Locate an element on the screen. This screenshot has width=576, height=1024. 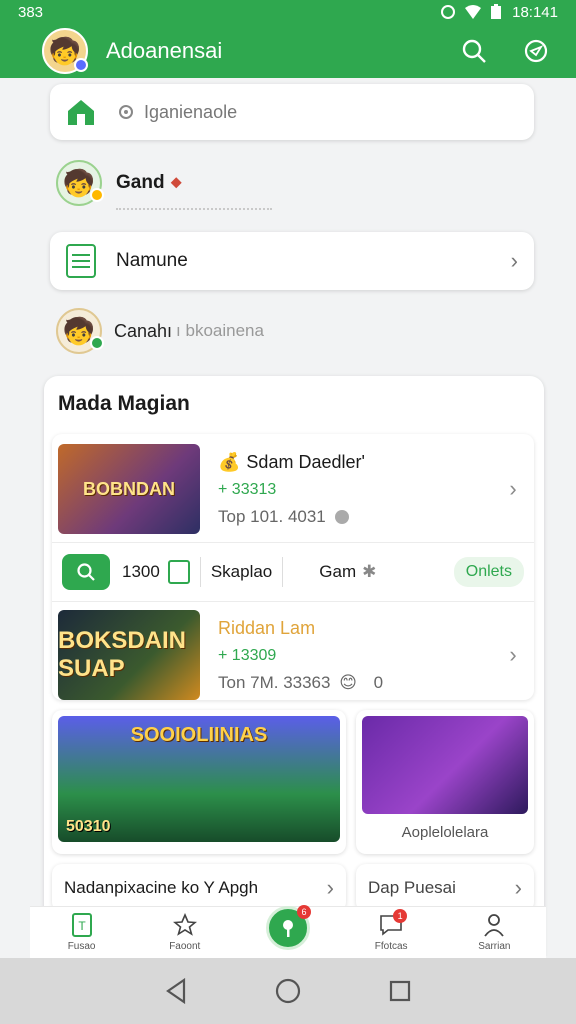
search-icon is located at coordinates (86, 572).